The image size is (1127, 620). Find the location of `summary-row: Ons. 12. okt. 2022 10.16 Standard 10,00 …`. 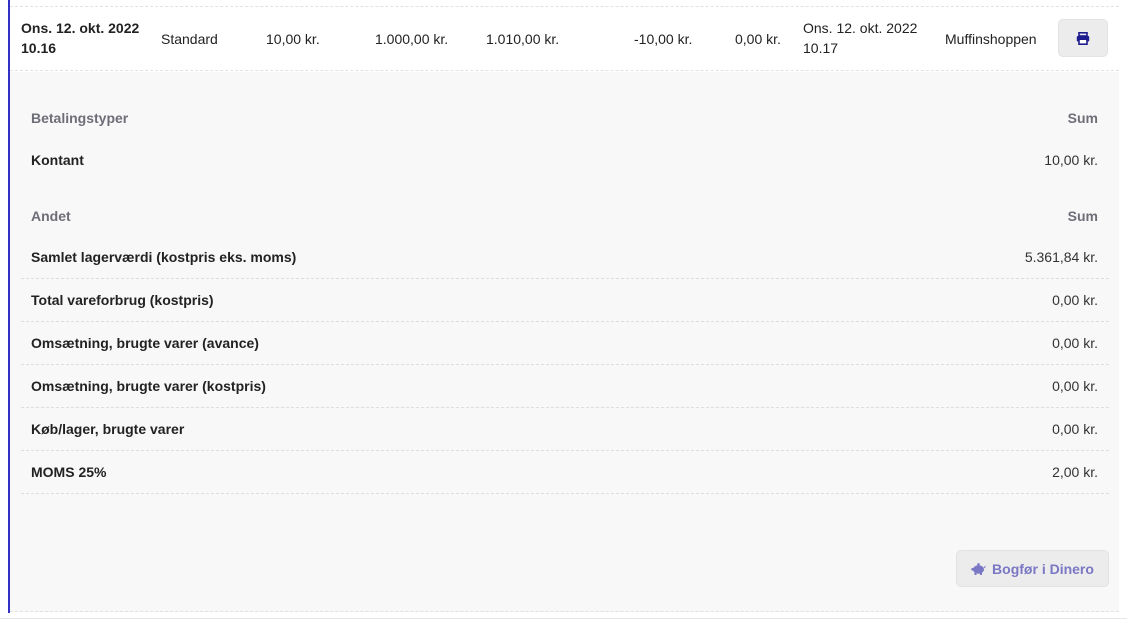

summary-row: Ons. 12. okt. 2022 10.16 Standard 10,00 … is located at coordinates (564, 39).